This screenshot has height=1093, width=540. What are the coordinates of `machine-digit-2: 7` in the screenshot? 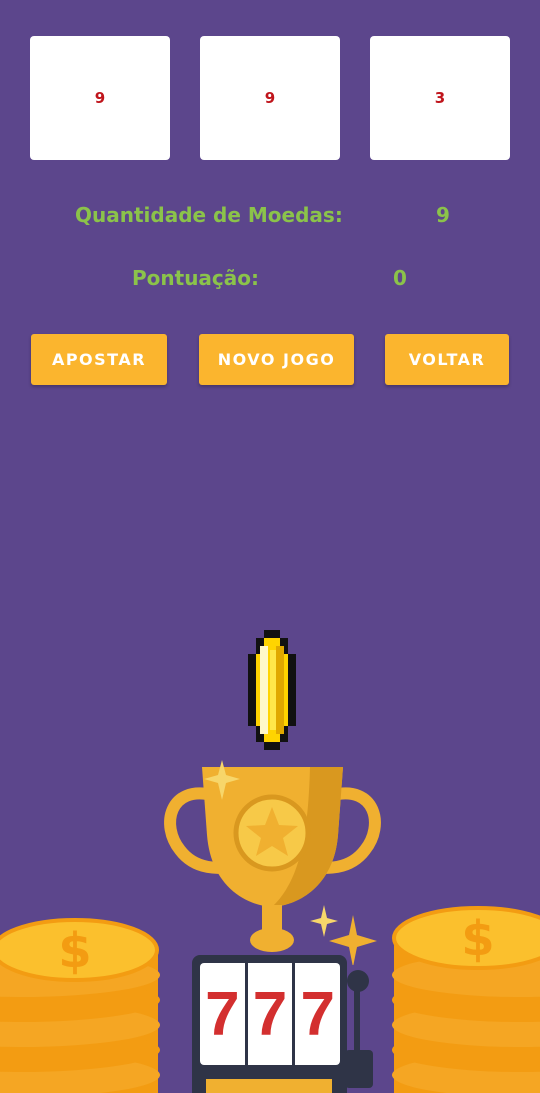 It's located at (272, 1014).